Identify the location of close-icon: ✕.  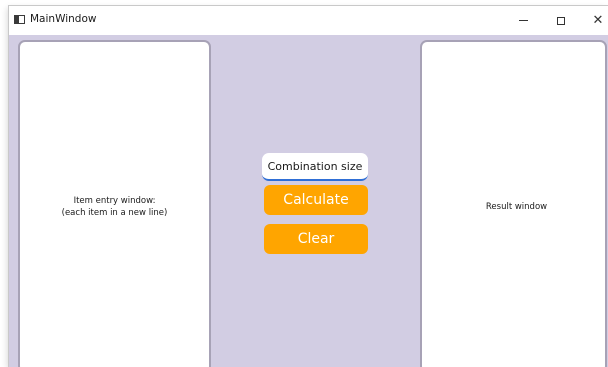
(598, 20).